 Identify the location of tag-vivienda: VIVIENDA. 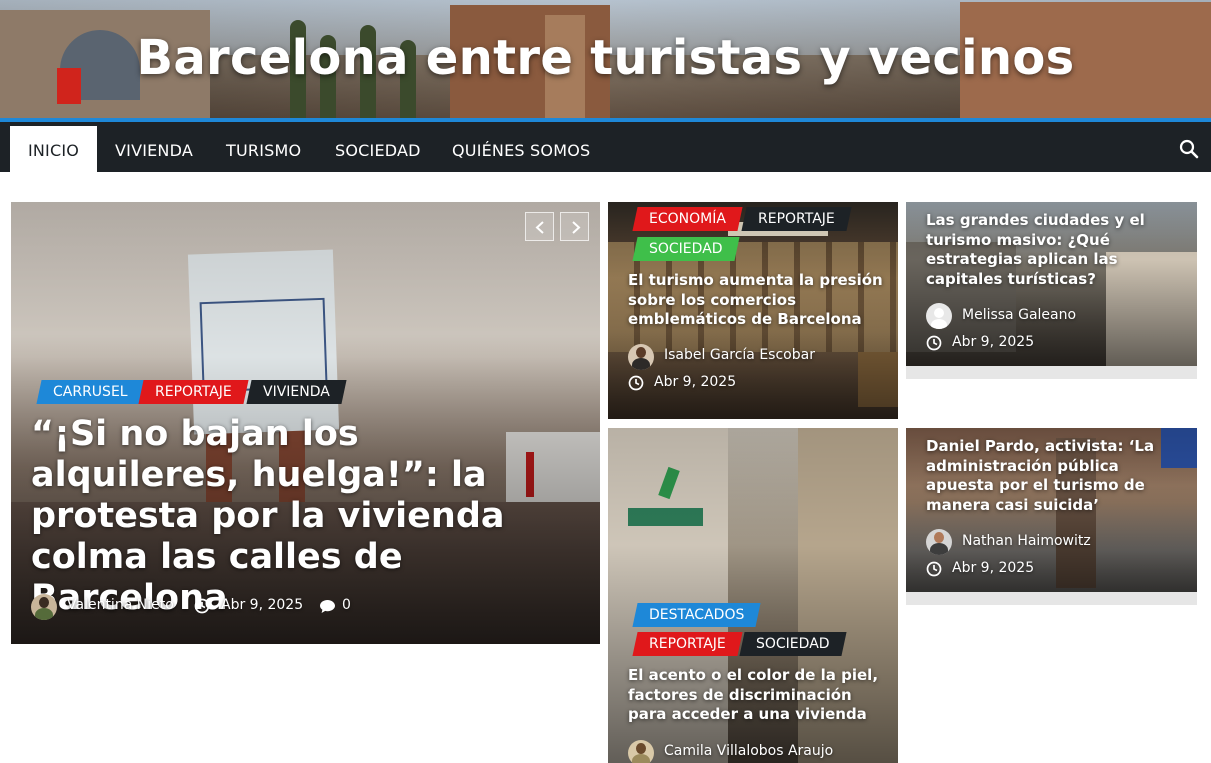
(296, 392).